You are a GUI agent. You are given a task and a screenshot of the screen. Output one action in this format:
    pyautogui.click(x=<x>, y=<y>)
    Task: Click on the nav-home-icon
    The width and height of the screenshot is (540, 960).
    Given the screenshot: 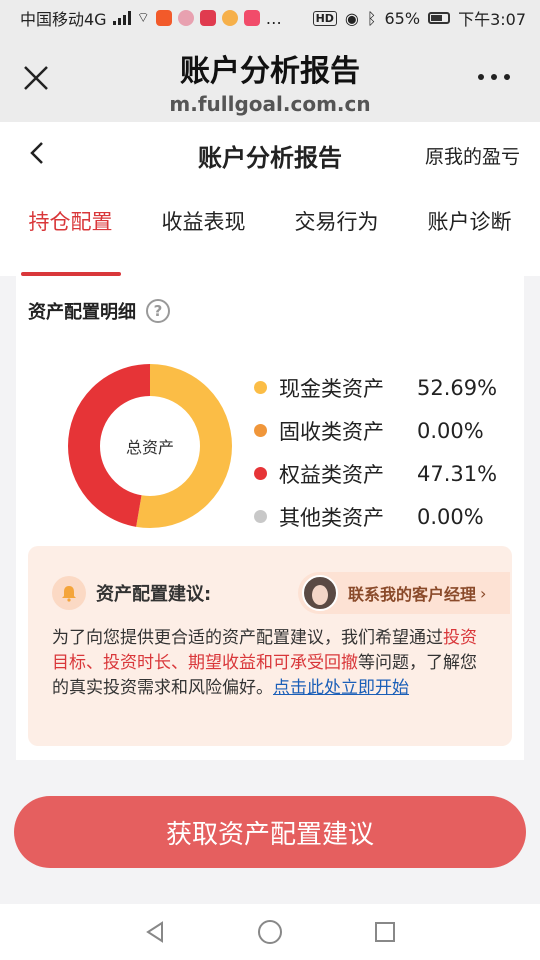 What is the action you would take?
    pyautogui.click(x=270, y=932)
    